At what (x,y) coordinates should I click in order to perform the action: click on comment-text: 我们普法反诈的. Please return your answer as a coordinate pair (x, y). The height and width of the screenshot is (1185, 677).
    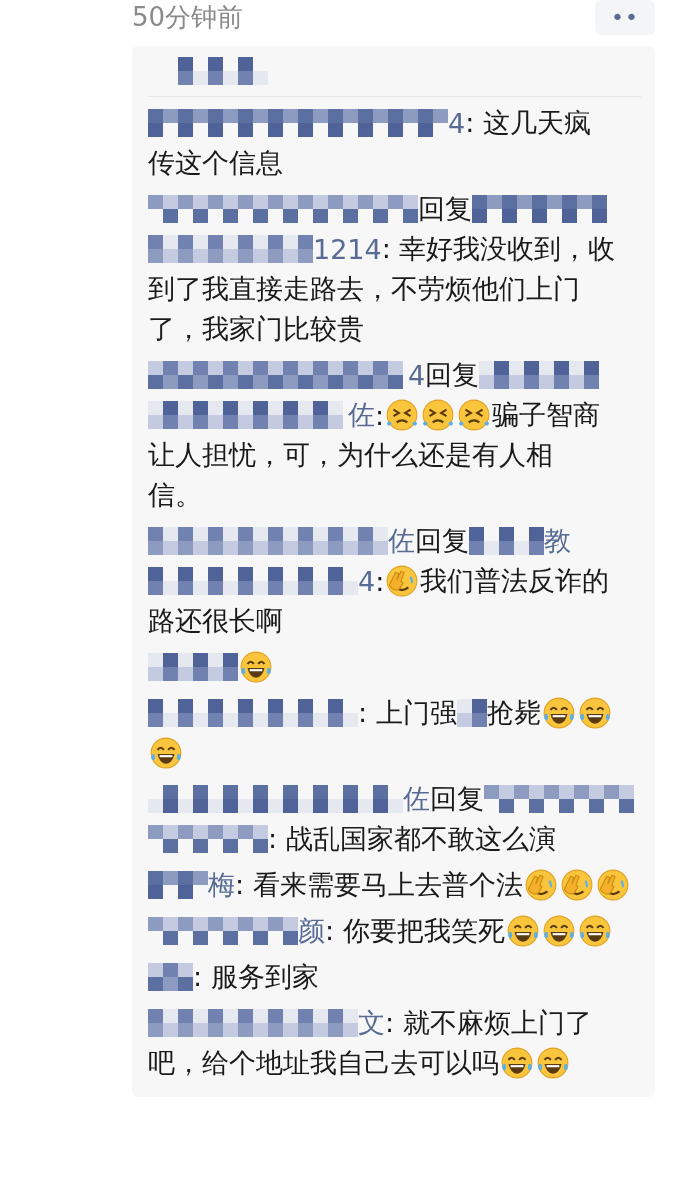
    Looking at the image, I should click on (515, 581).